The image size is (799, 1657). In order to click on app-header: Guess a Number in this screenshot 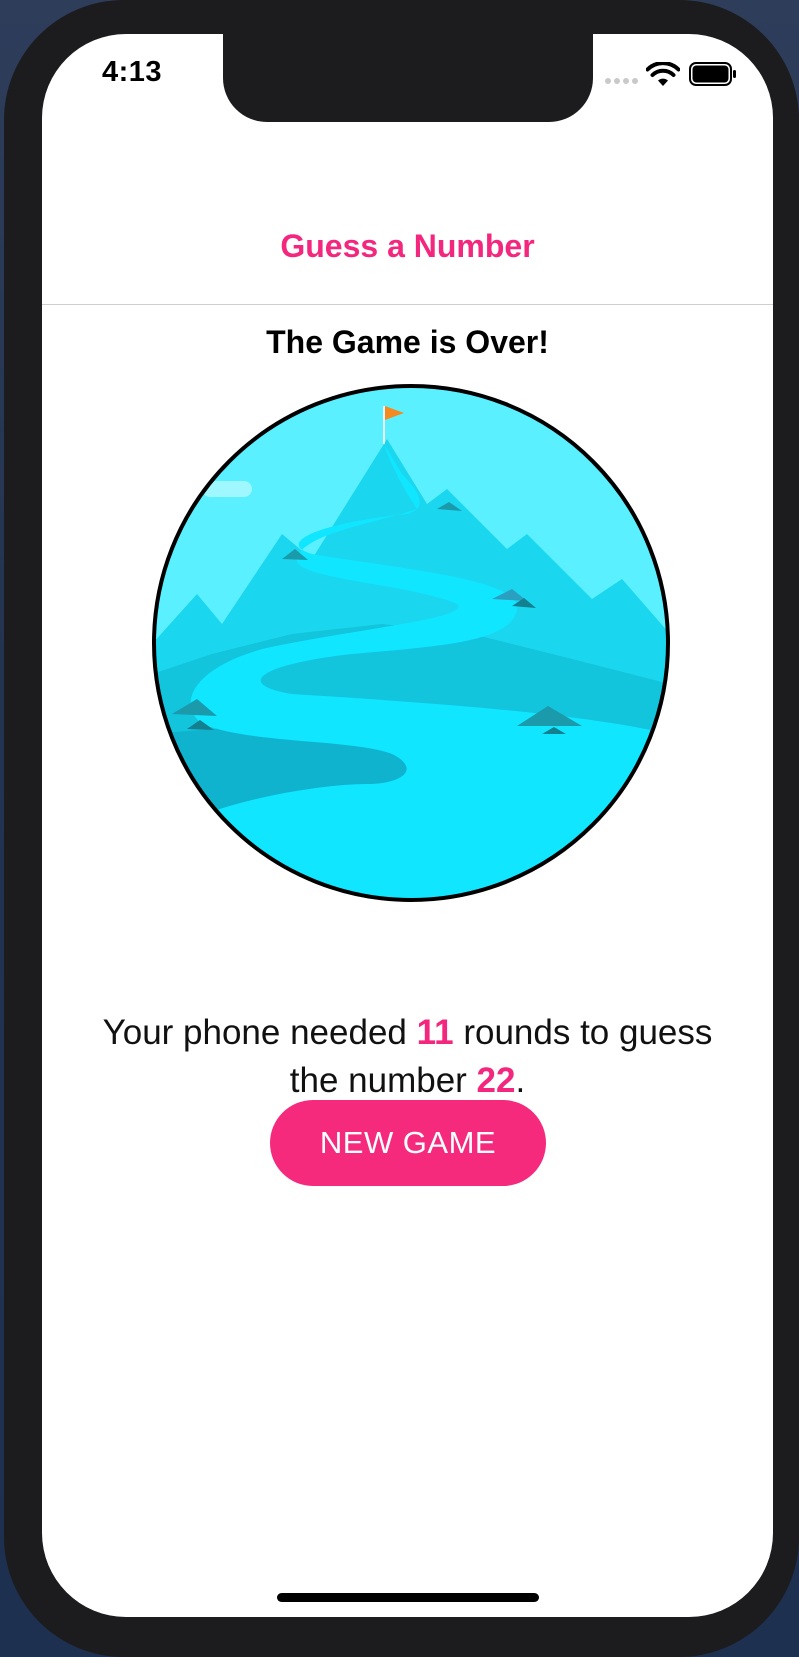, I will do `click(407, 219)`.